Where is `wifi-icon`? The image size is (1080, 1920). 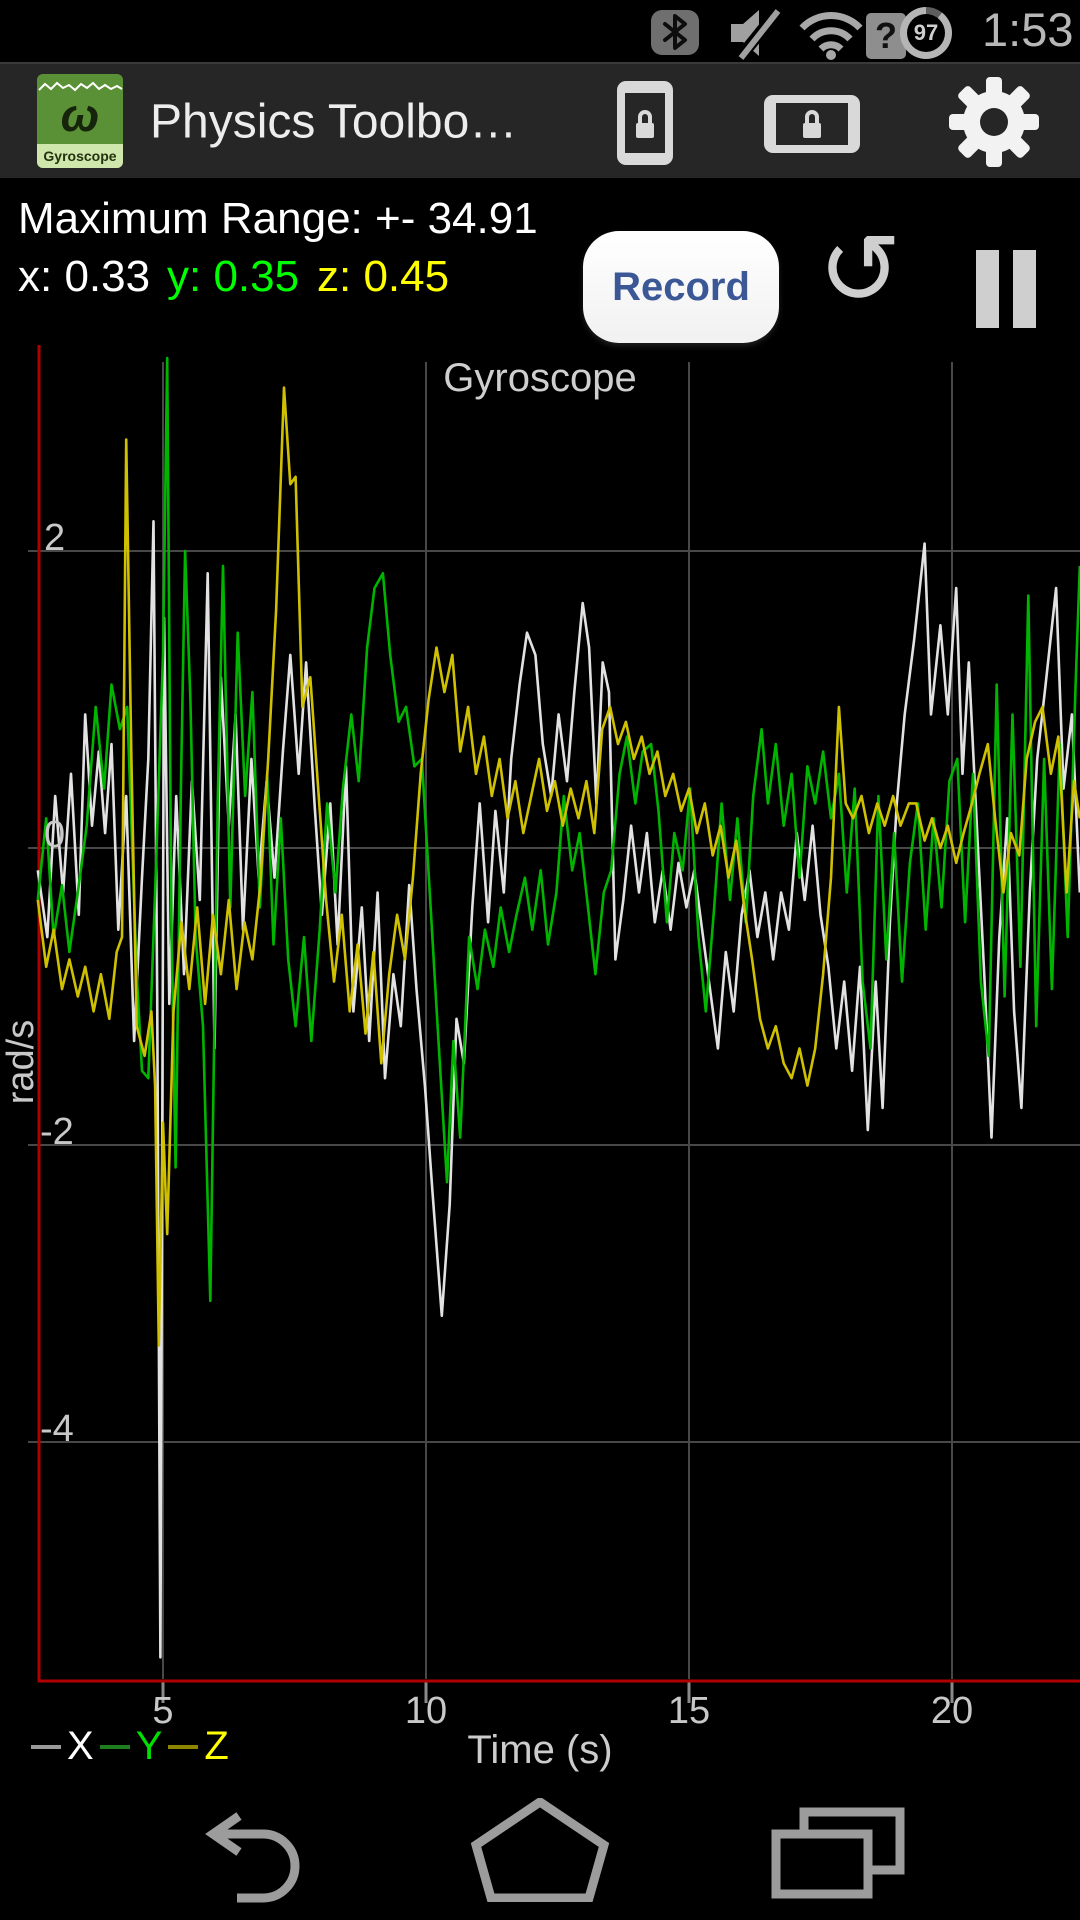 wifi-icon is located at coordinates (831, 36).